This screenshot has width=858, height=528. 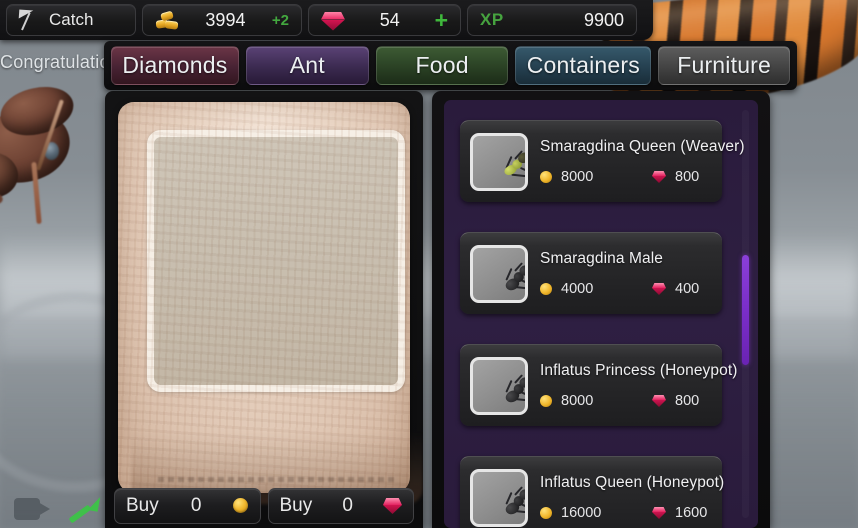 I want to click on preview-card-image-area, so click(x=276, y=261).